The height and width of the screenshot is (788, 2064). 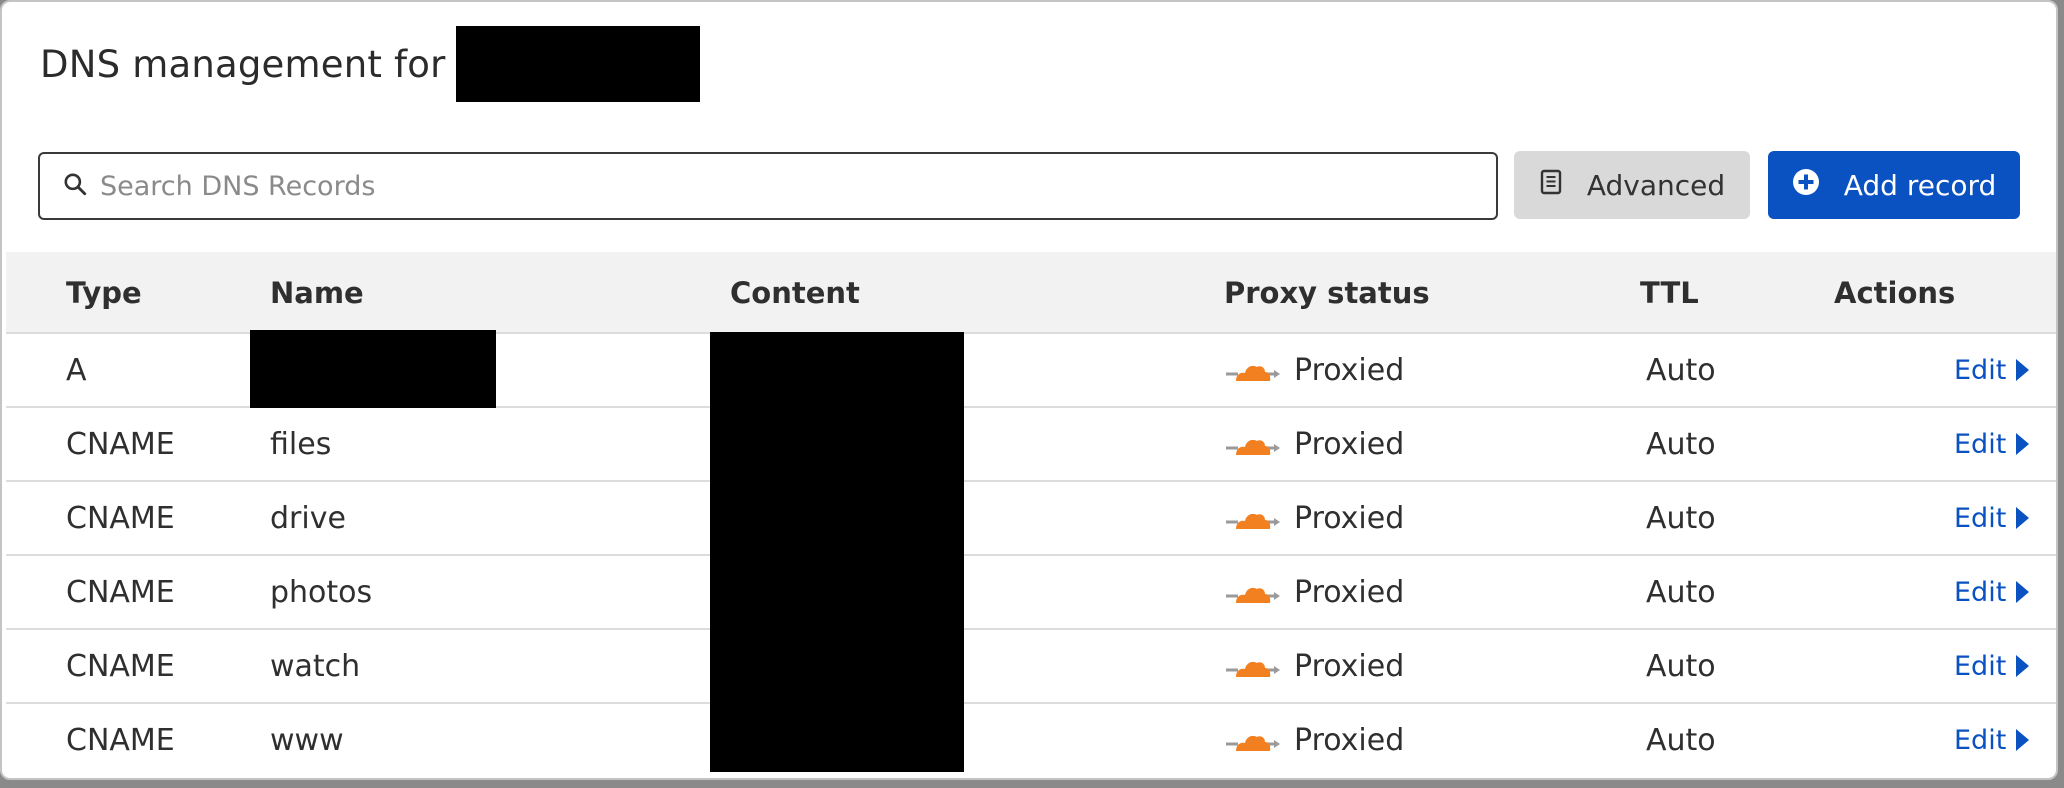 I want to click on column-header-type: Type, so click(x=104, y=293).